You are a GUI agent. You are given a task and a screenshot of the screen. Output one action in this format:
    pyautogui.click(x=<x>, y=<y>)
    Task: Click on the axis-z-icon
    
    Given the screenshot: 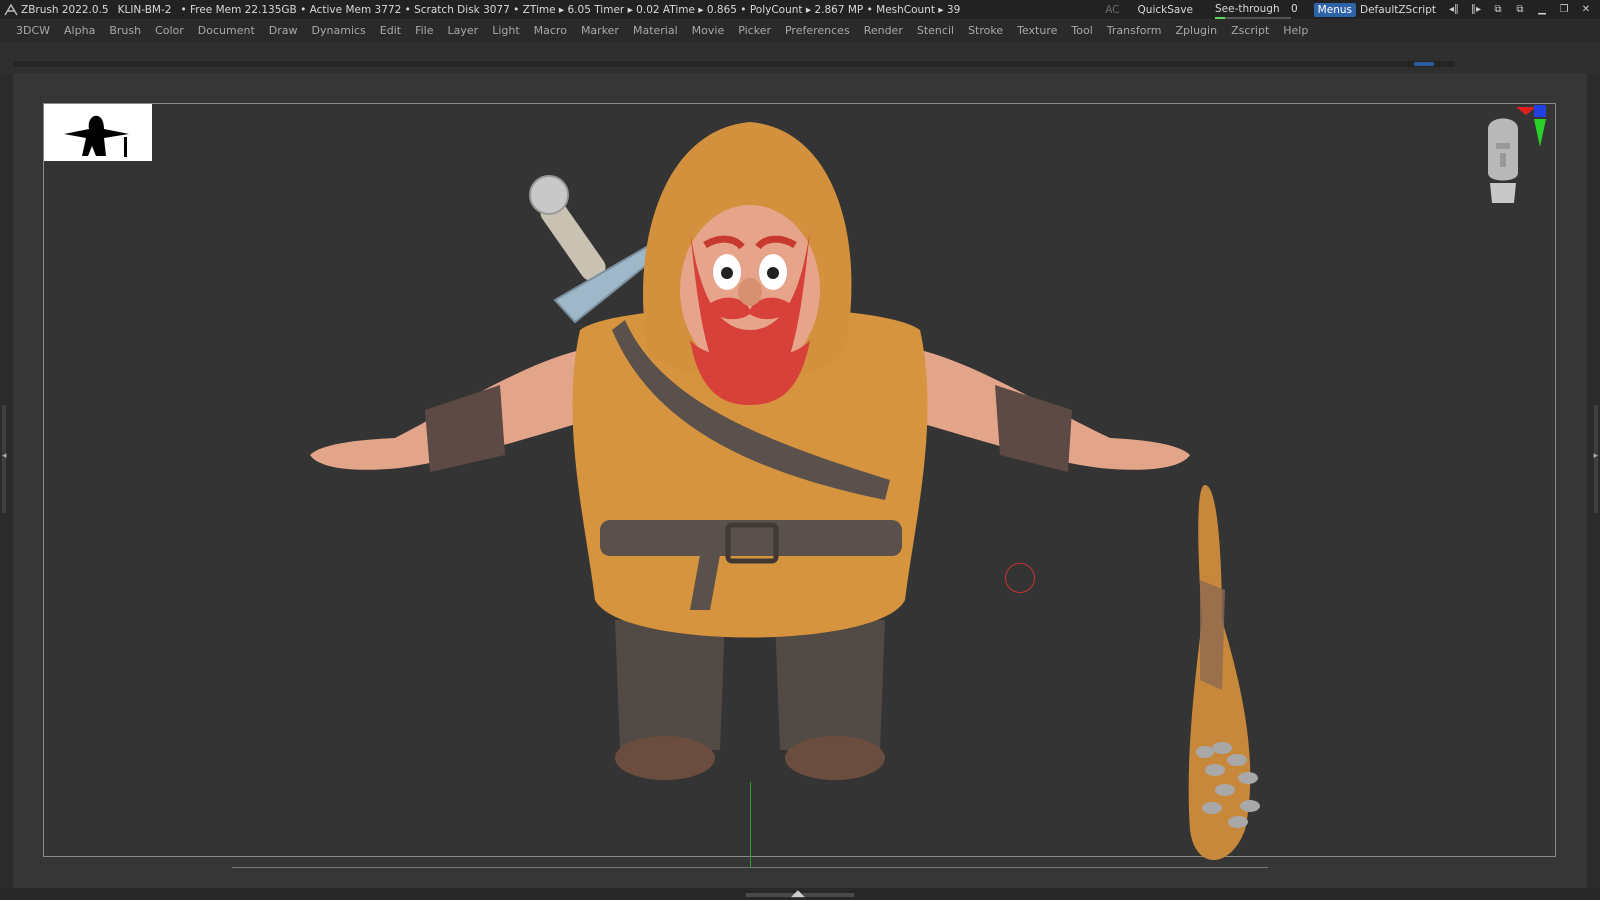 What is the action you would take?
    pyautogui.click(x=1540, y=111)
    